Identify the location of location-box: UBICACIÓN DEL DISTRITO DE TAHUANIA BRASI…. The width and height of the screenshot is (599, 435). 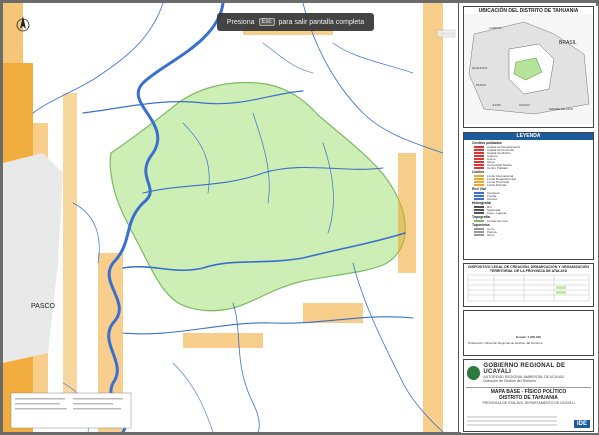
(528, 67).